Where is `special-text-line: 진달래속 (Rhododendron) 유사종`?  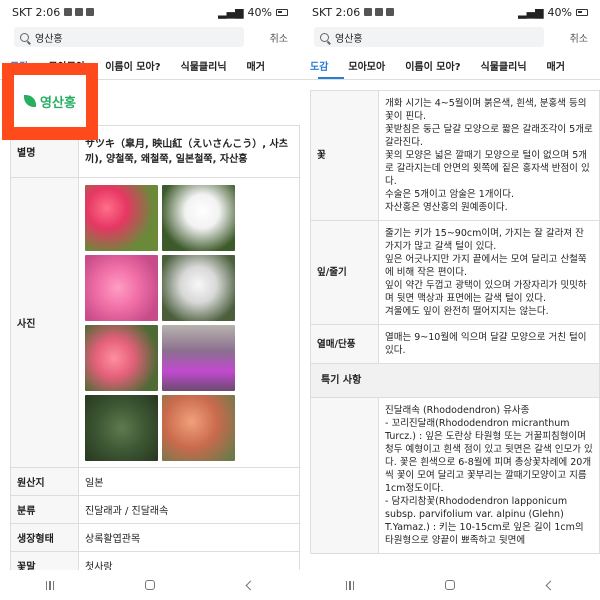 special-text-line: 진달래속 (Rhododendron) 유사종 is located at coordinates (457, 410).